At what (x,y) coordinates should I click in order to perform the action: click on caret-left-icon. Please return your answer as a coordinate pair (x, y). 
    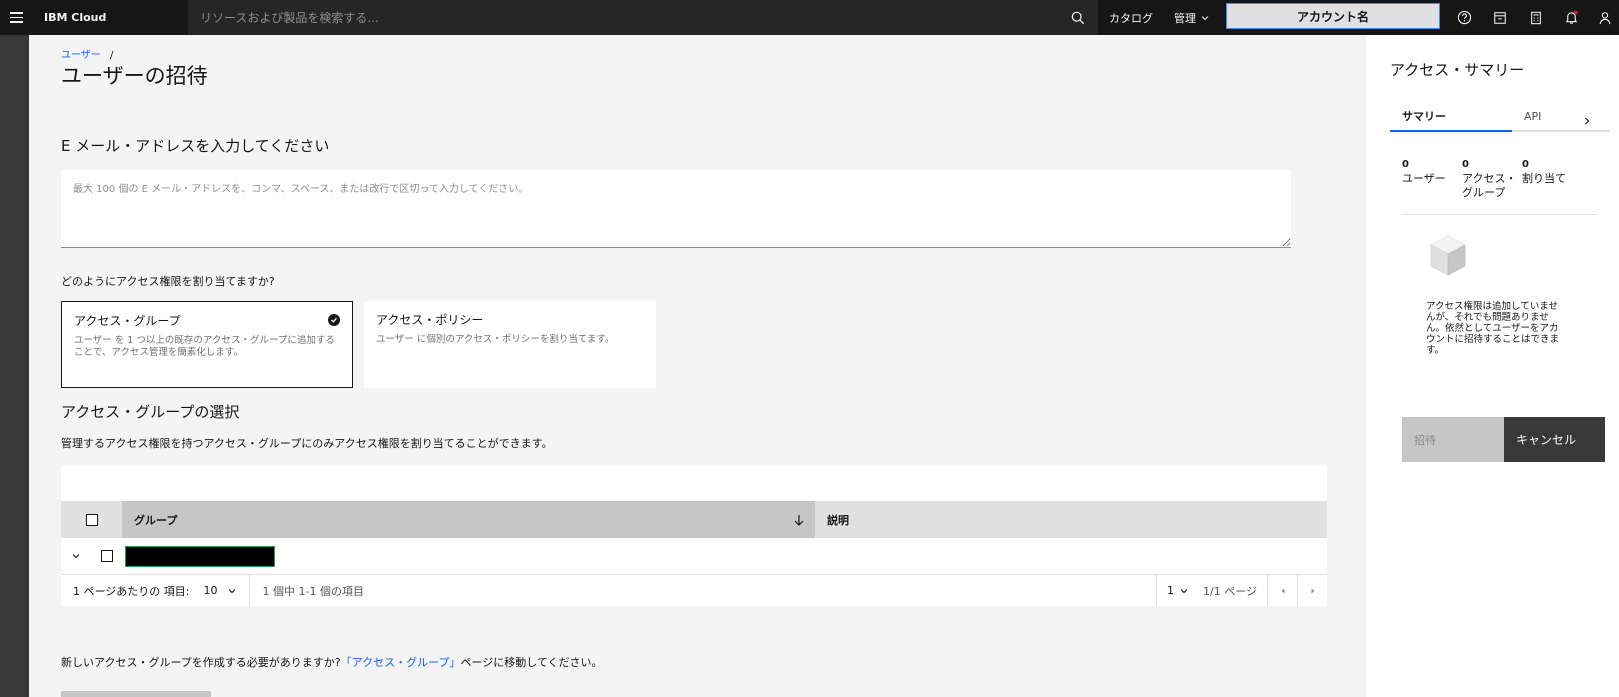
    Looking at the image, I should click on (1282, 590).